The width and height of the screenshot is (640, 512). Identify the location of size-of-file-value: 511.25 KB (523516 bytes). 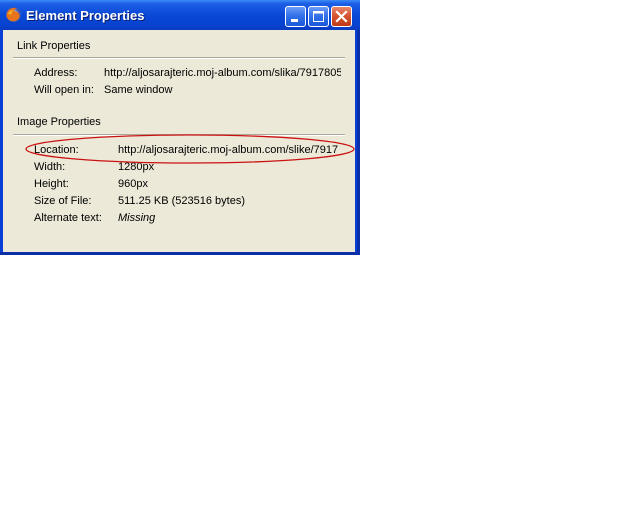
(181, 201).